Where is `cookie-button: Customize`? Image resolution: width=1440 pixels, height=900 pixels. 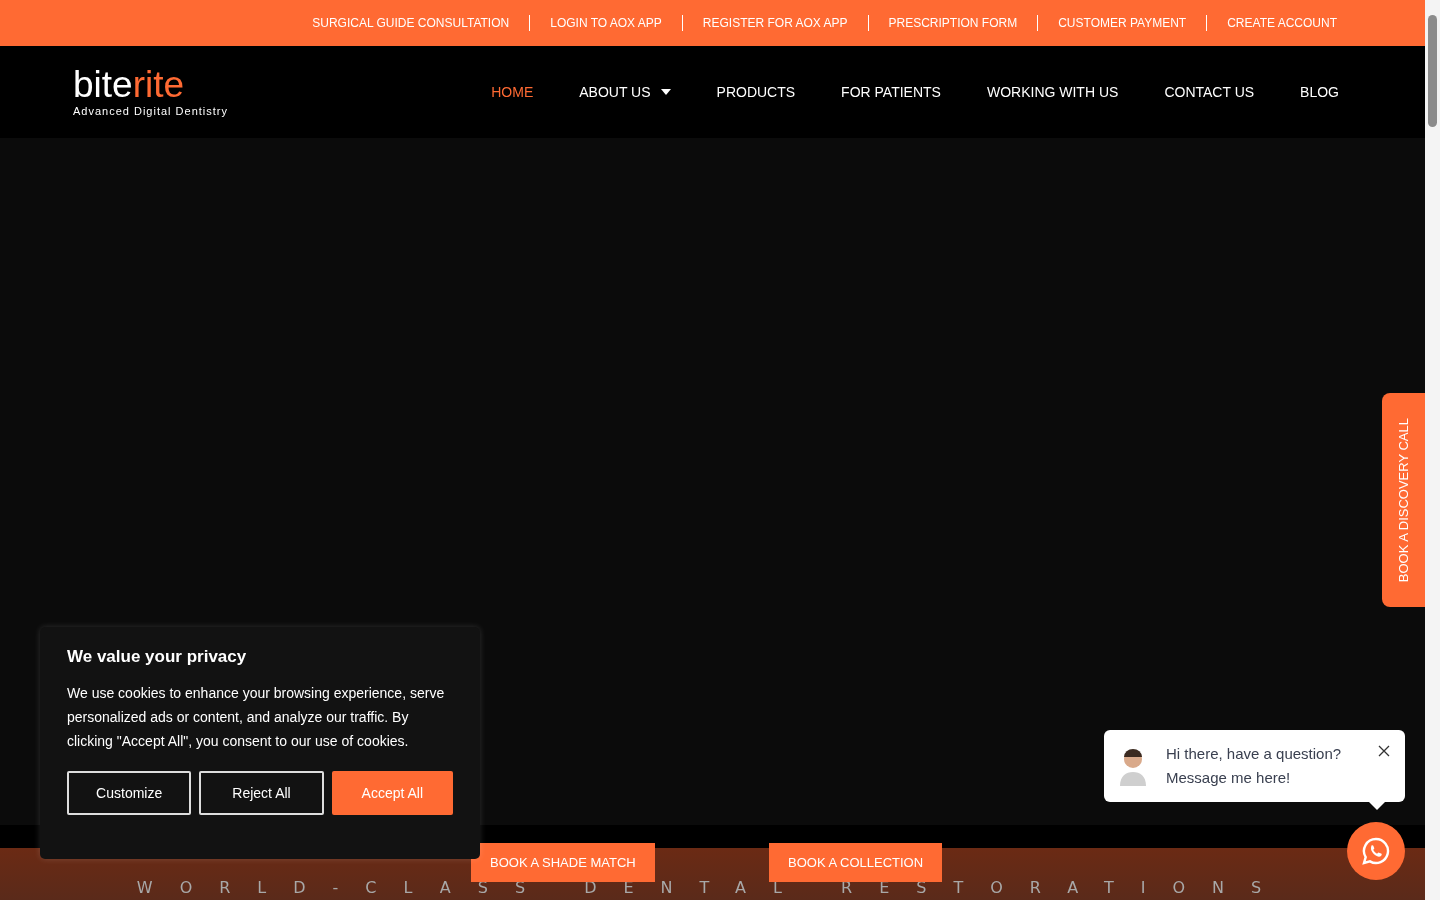
cookie-button: Customize is located at coordinates (129, 793).